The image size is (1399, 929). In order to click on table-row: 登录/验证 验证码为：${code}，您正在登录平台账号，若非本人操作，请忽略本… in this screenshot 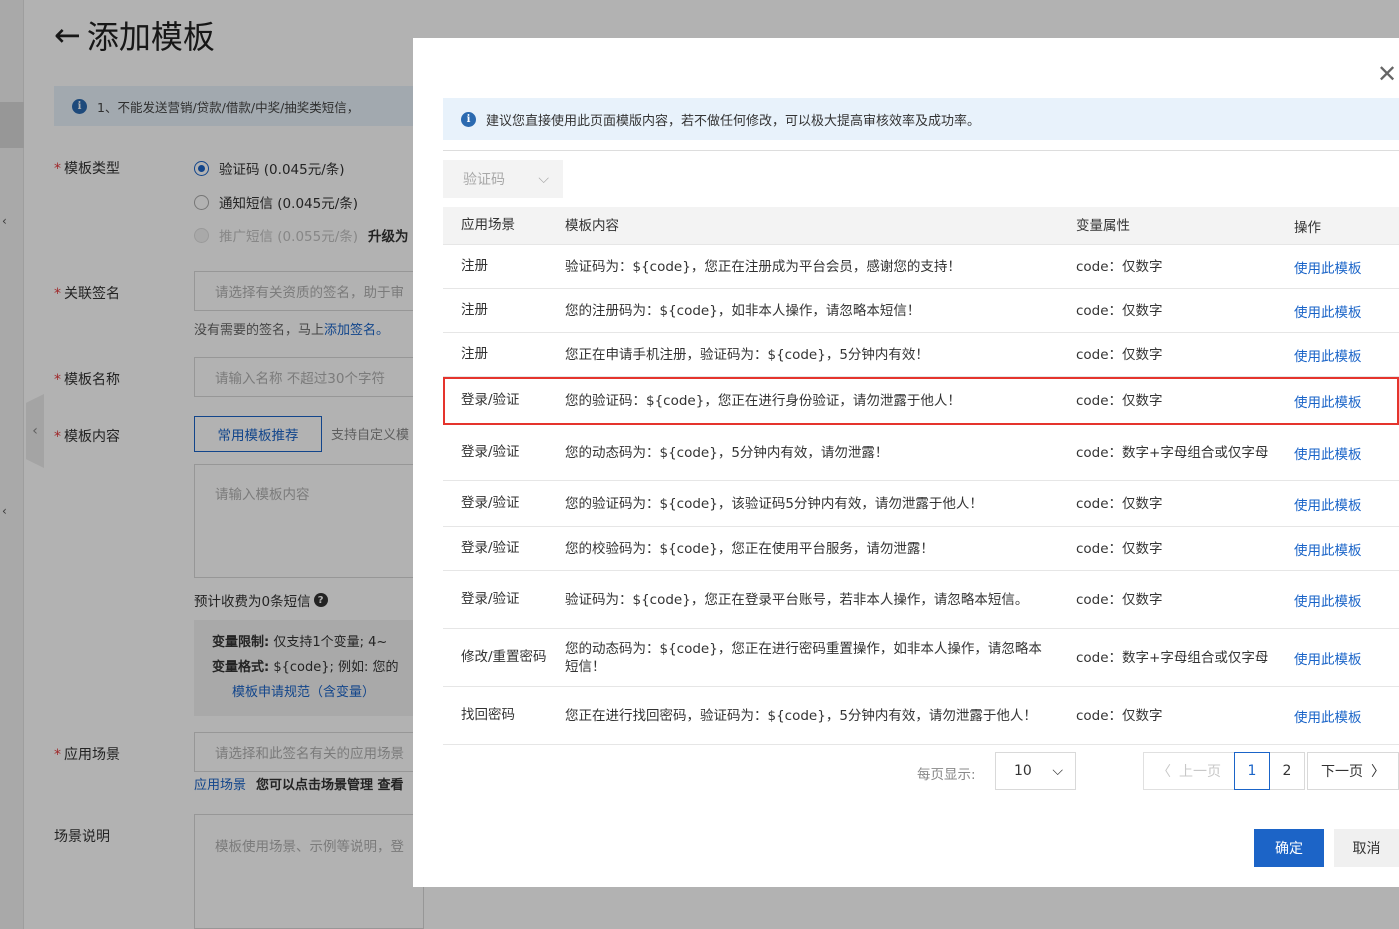, I will do `click(921, 600)`.